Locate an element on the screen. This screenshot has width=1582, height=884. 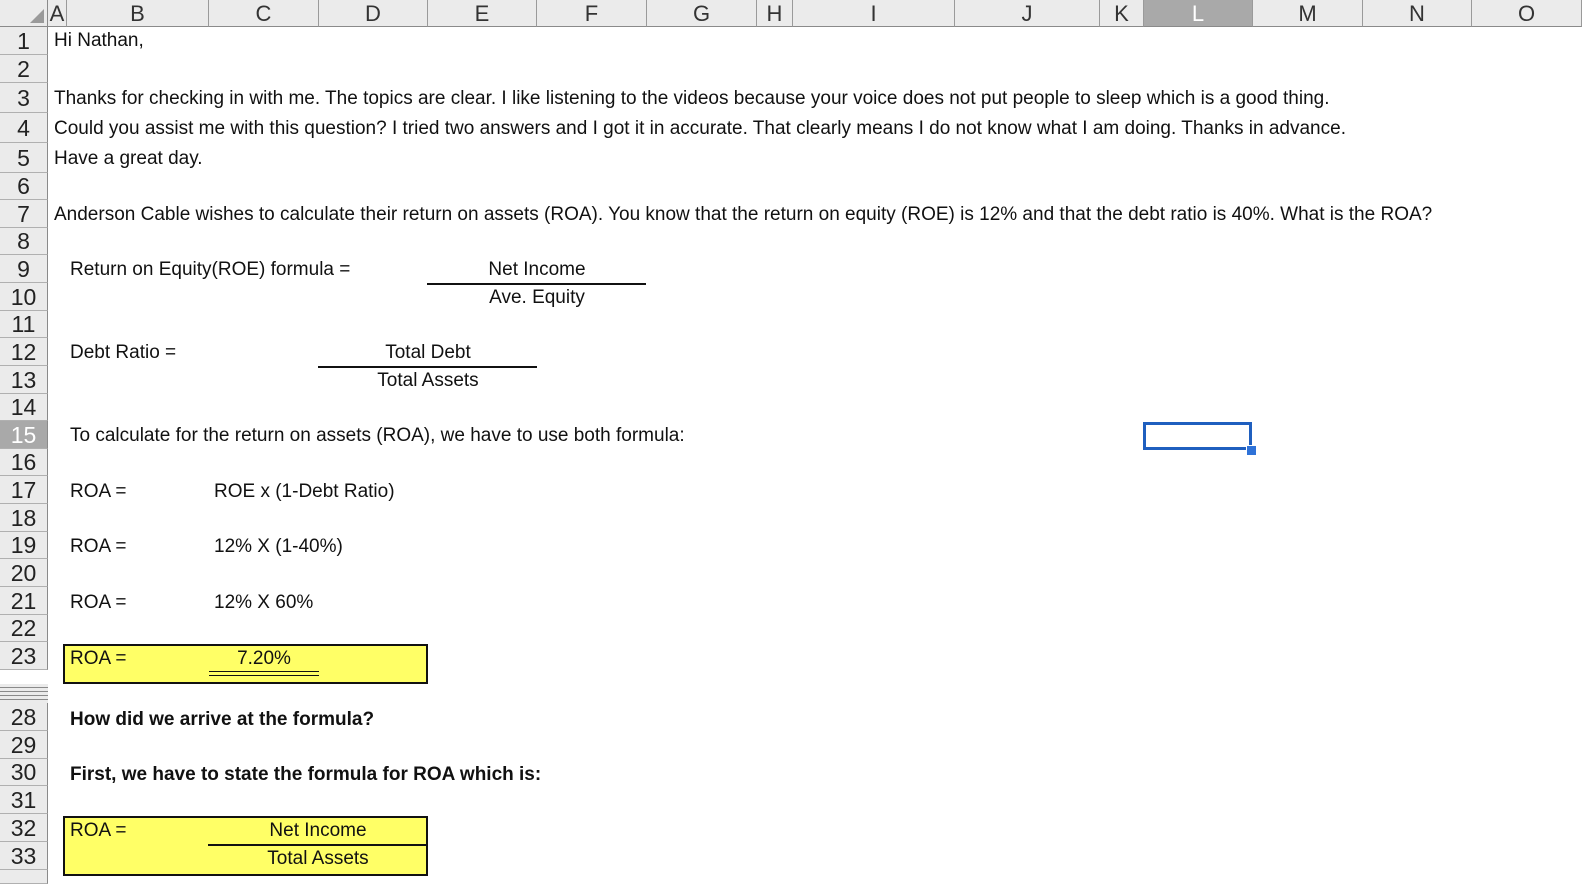
cell-c21: 12% X 60% is located at coordinates (263, 602).